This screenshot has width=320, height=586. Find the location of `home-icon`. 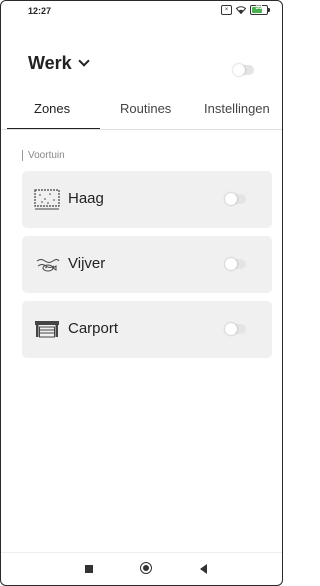

home-icon is located at coordinates (146, 568).